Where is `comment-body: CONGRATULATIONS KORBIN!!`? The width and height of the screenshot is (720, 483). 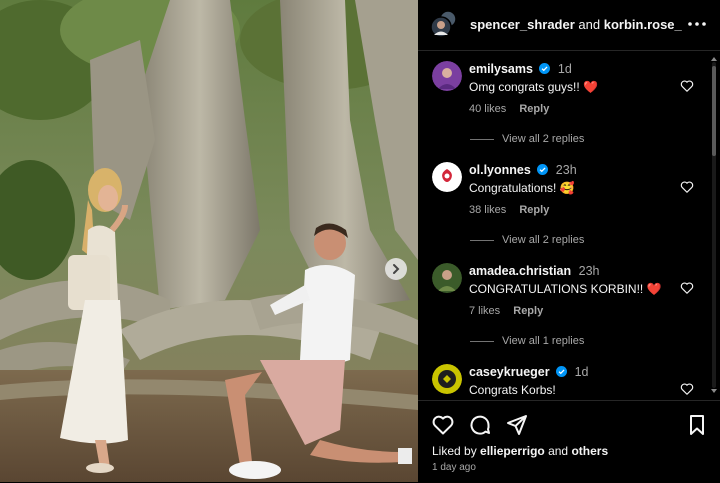
comment-body: CONGRATULATIONS KORBIN!! is located at coordinates (556, 289).